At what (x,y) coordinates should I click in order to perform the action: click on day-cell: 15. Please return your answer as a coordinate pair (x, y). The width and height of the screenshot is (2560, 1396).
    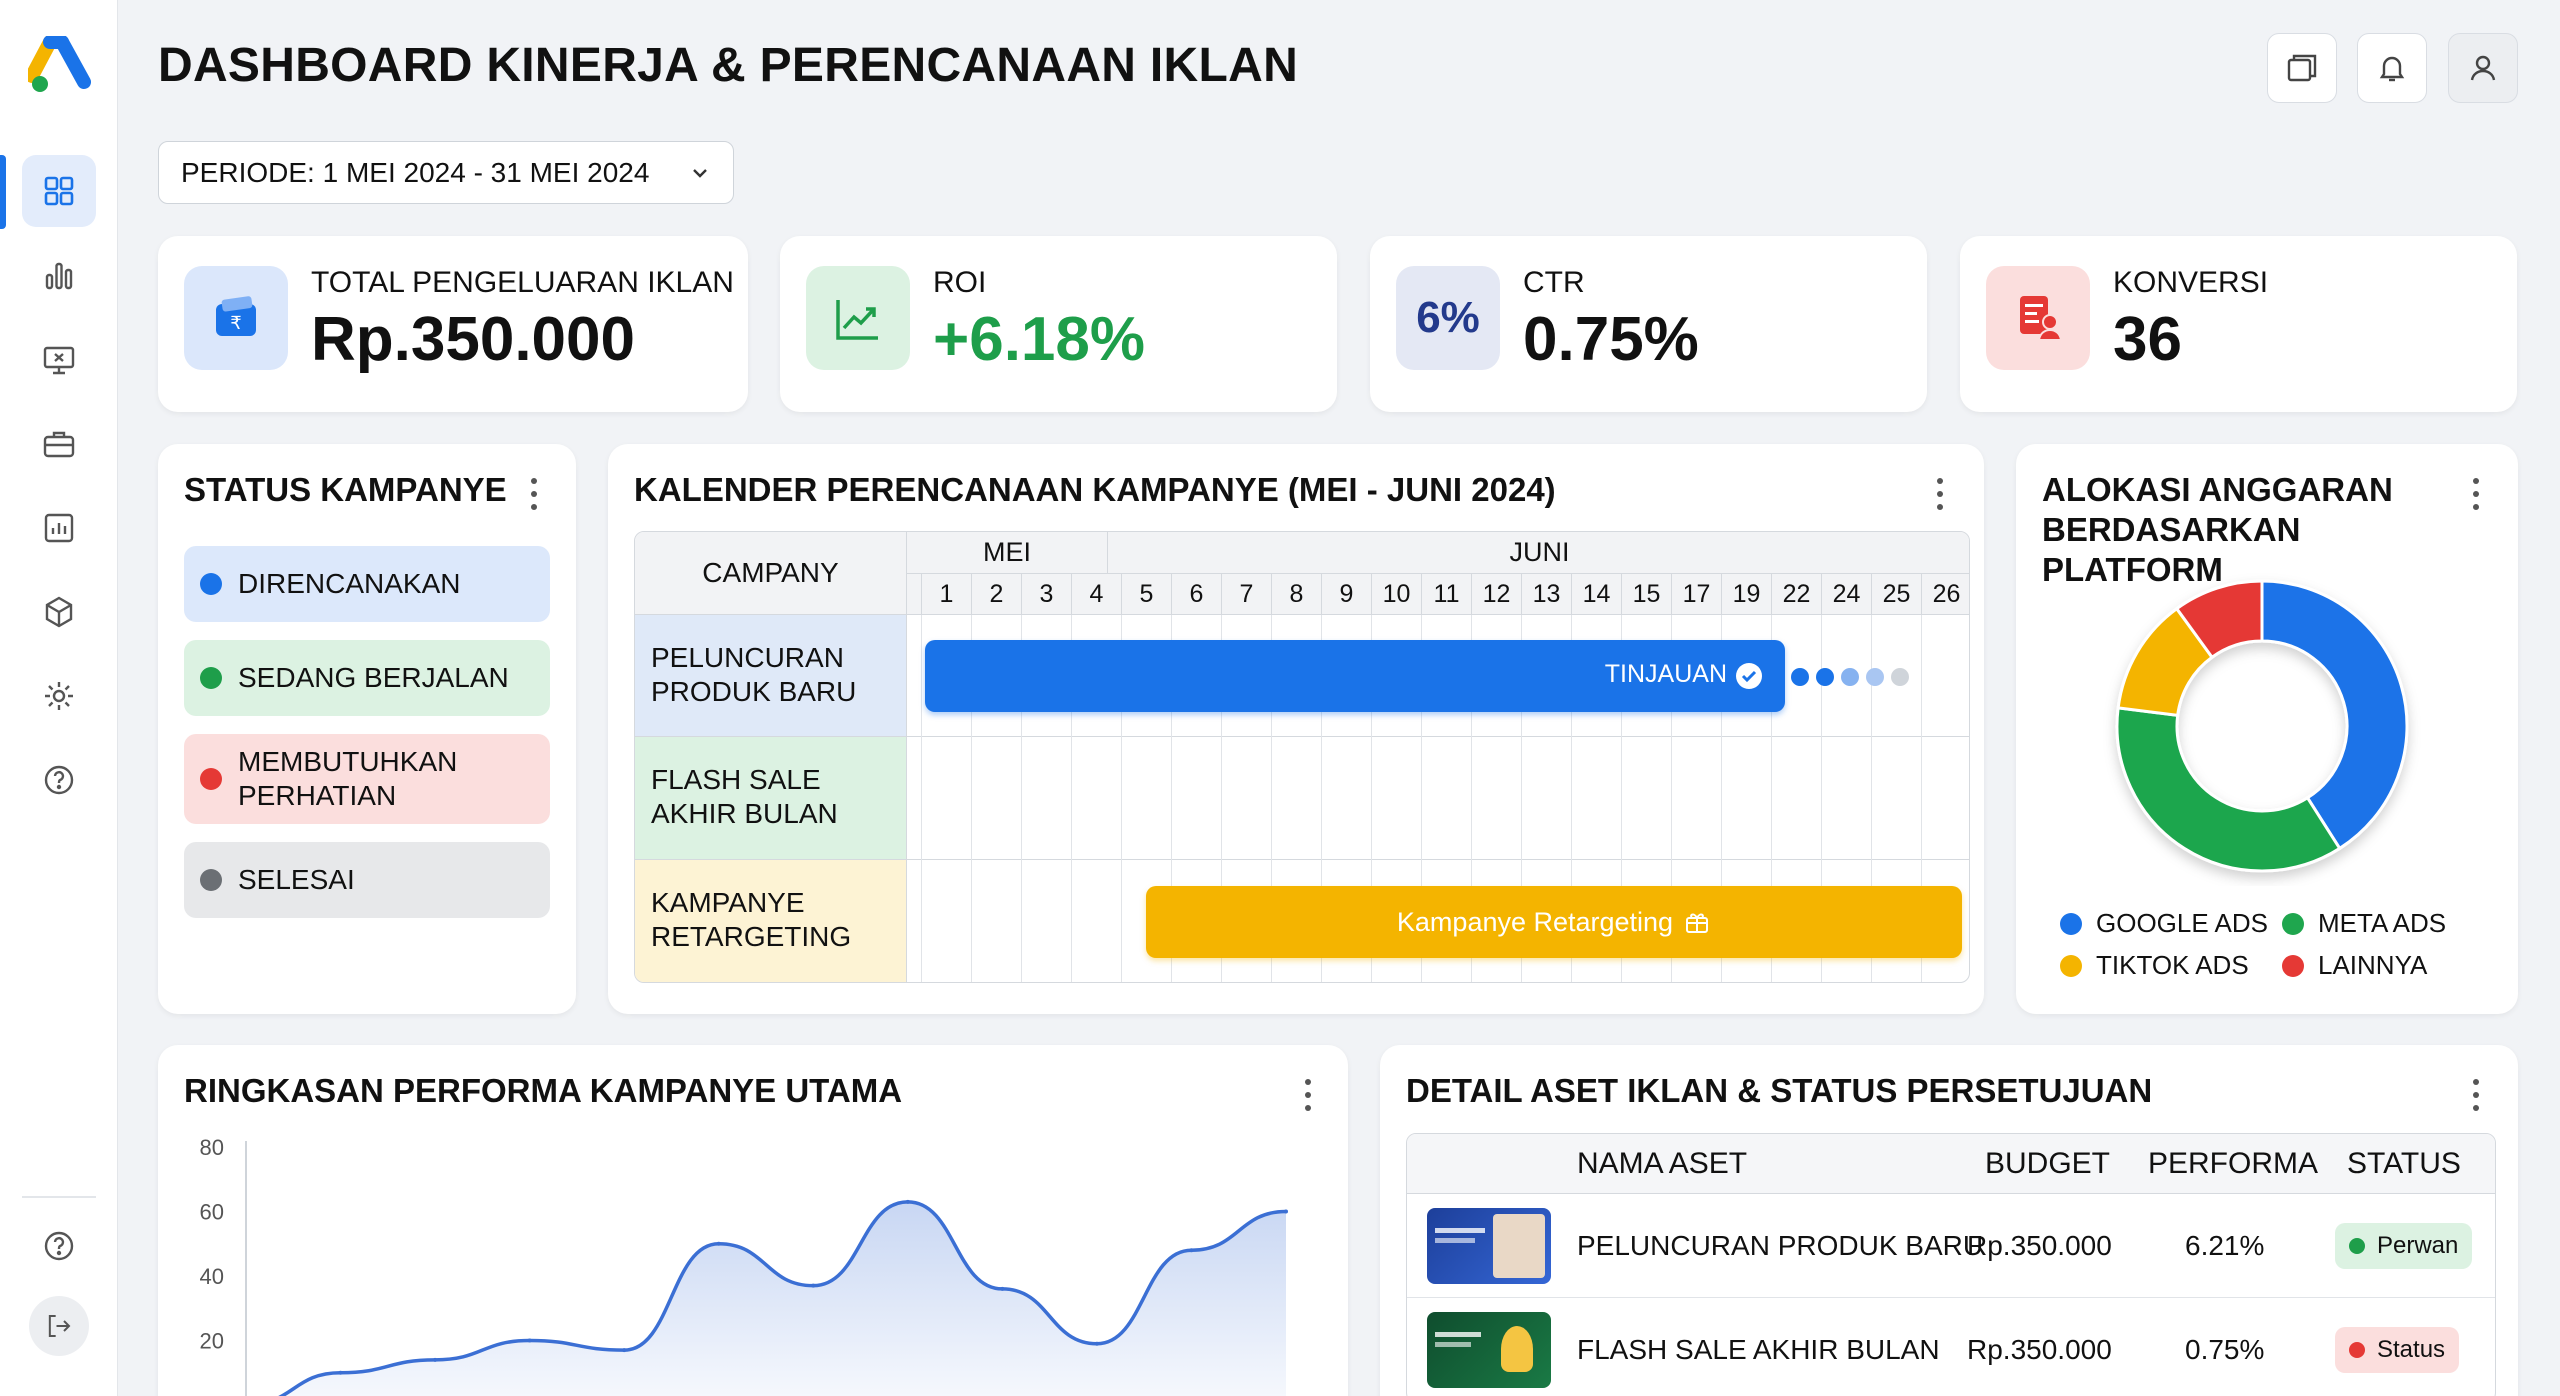
    Looking at the image, I should click on (1646, 594).